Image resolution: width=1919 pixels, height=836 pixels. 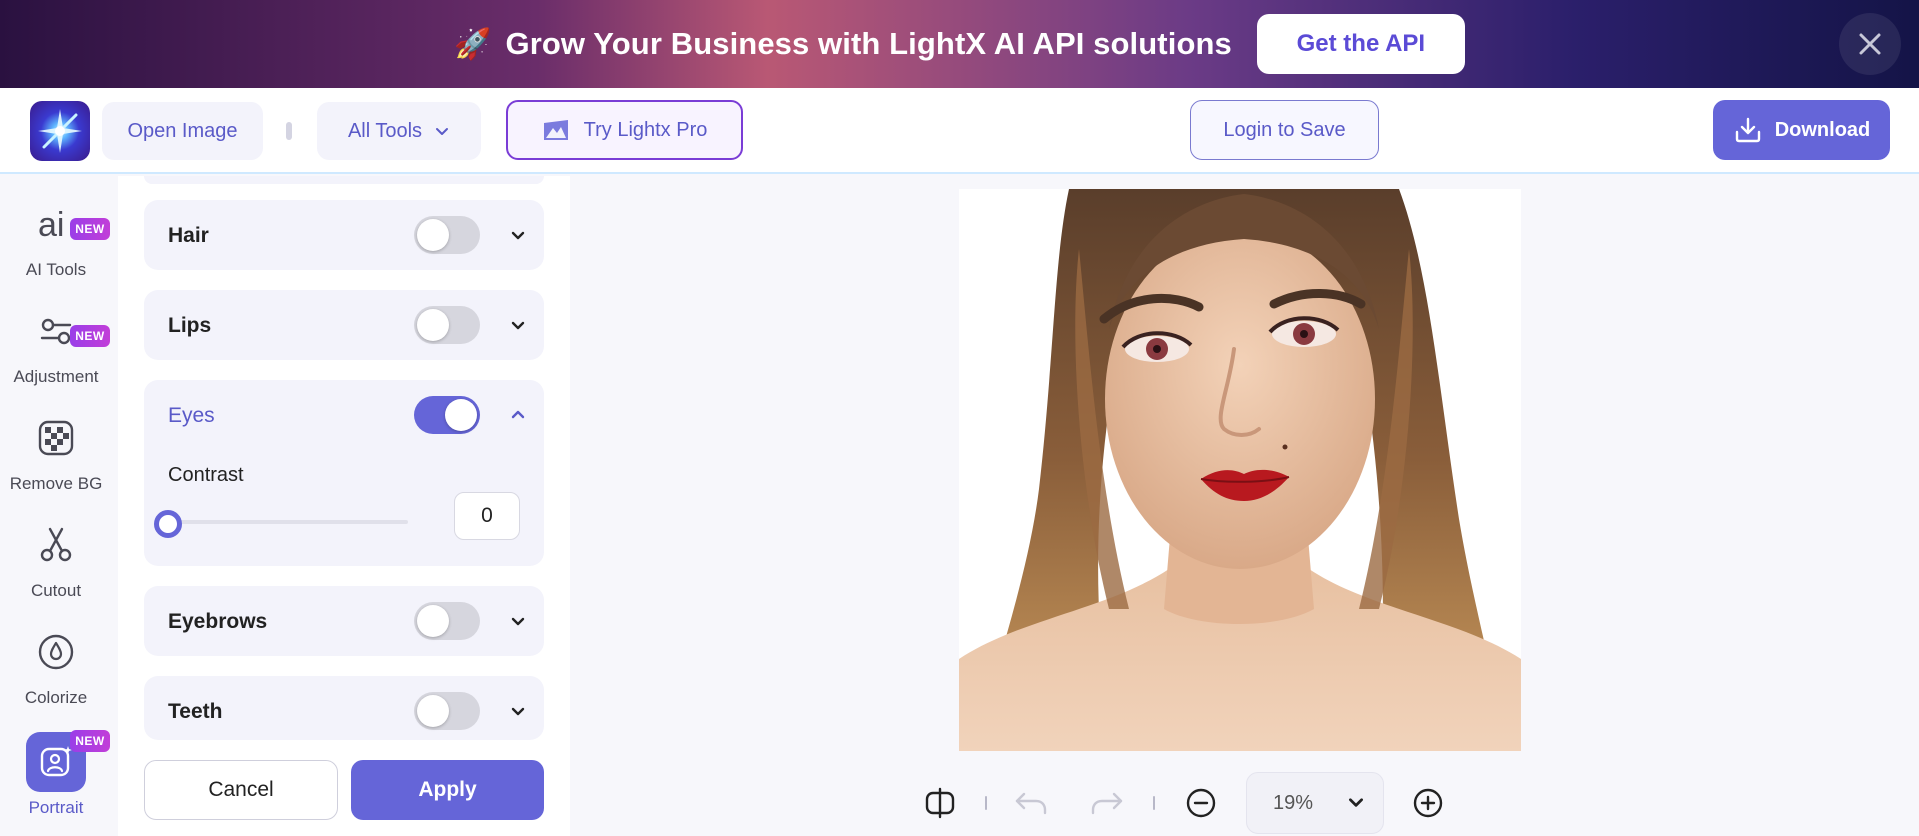 I want to click on expand-teeth-button, so click(x=518, y=711).